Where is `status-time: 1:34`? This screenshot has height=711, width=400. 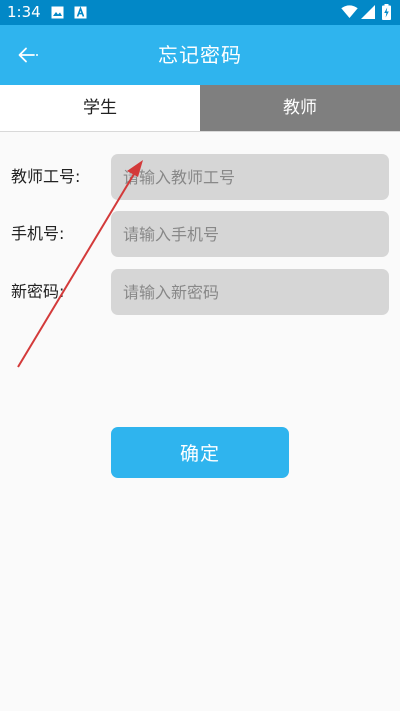
status-time: 1:34 is located at coordinates (24, 12).